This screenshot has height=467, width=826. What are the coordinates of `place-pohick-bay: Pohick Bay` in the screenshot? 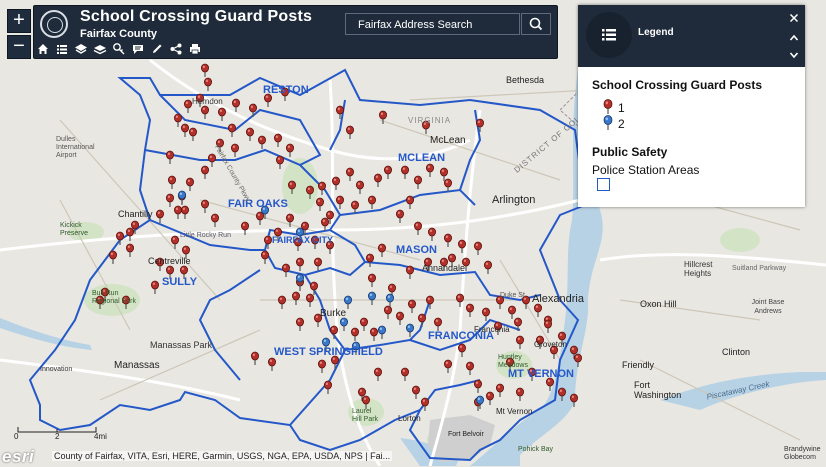 It's located at (536, 449).